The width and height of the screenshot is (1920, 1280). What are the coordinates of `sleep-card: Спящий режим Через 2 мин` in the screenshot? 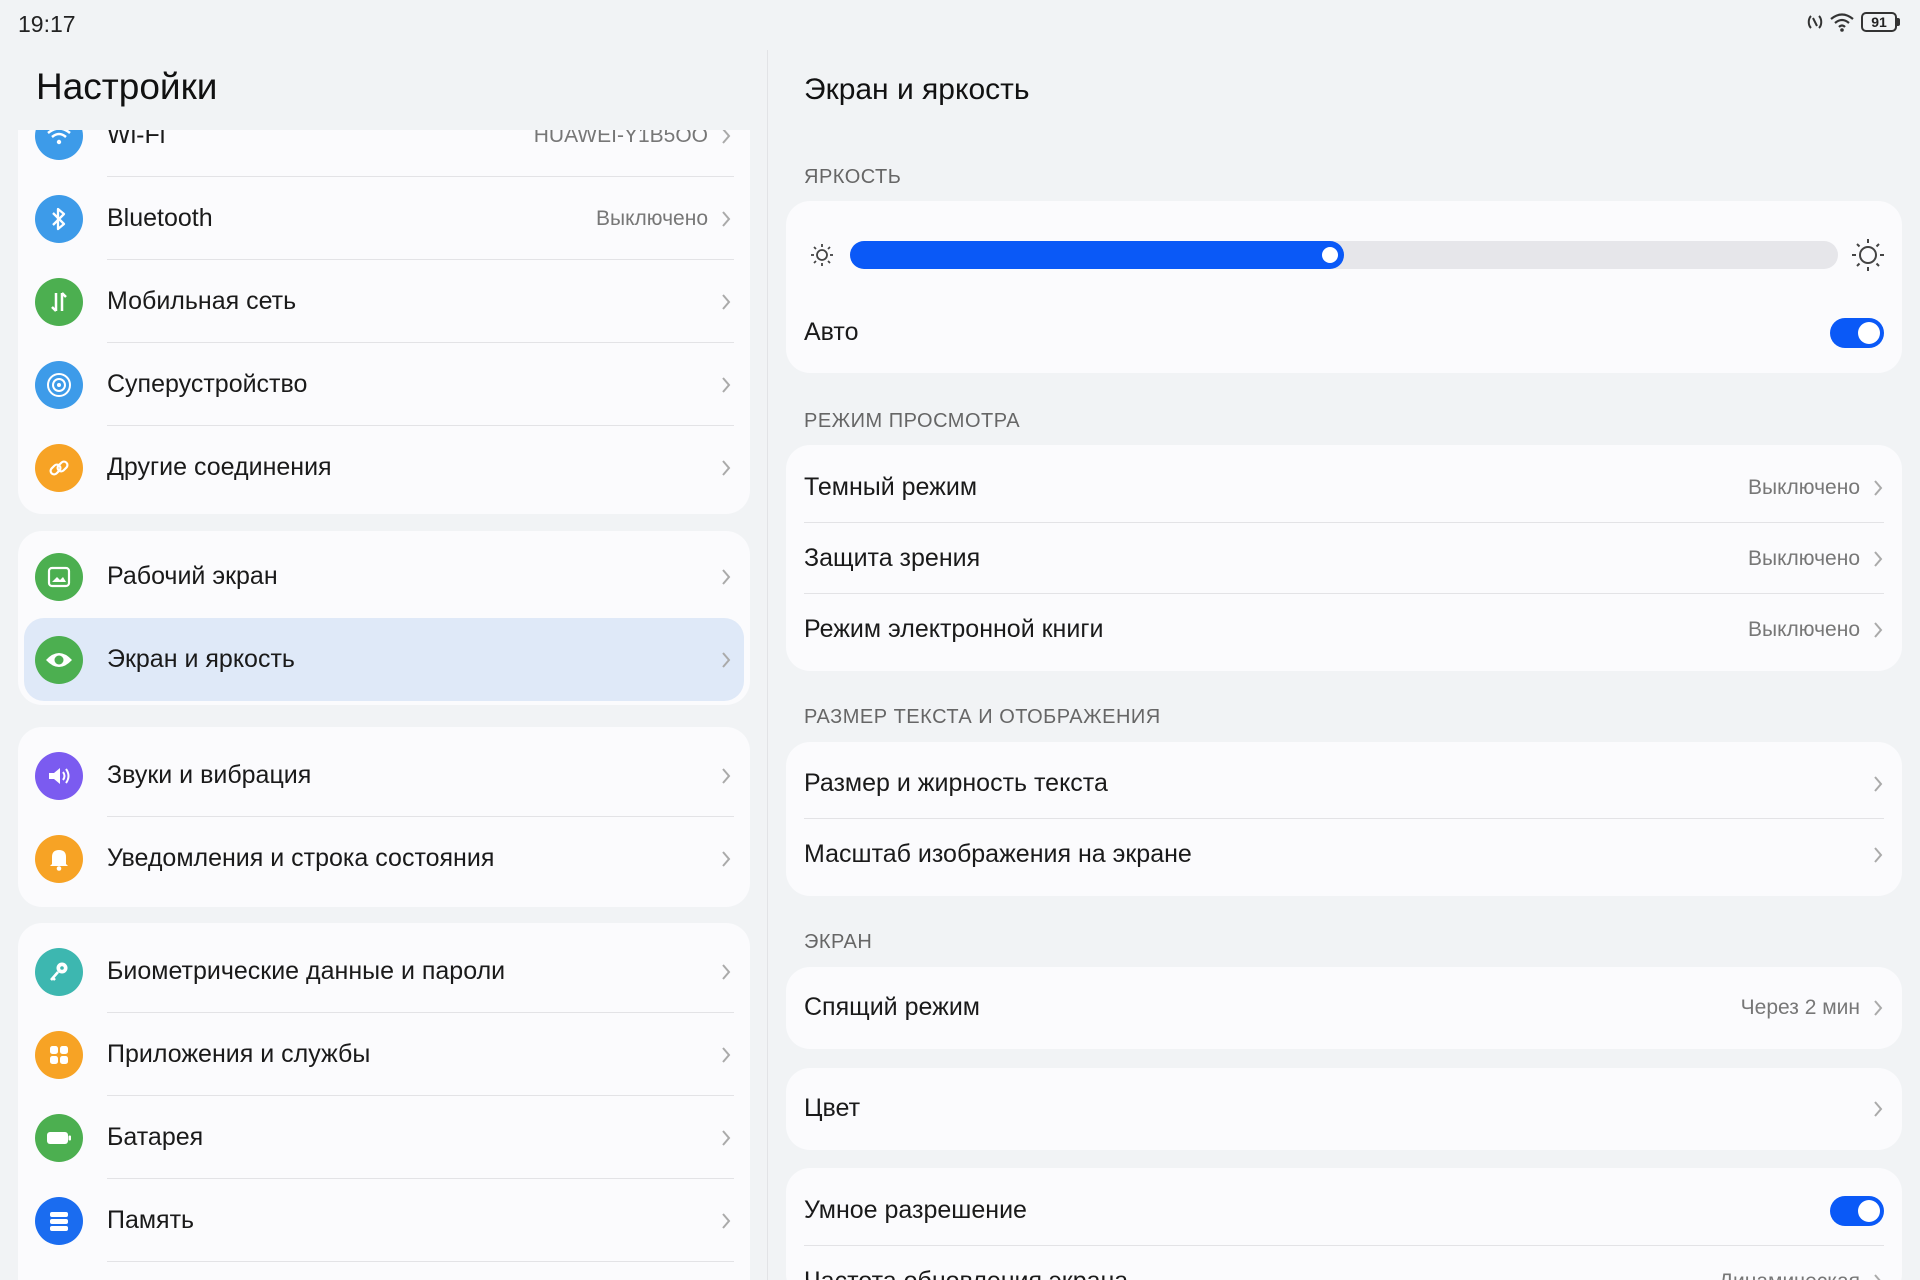 It's located at (1344, 1008).